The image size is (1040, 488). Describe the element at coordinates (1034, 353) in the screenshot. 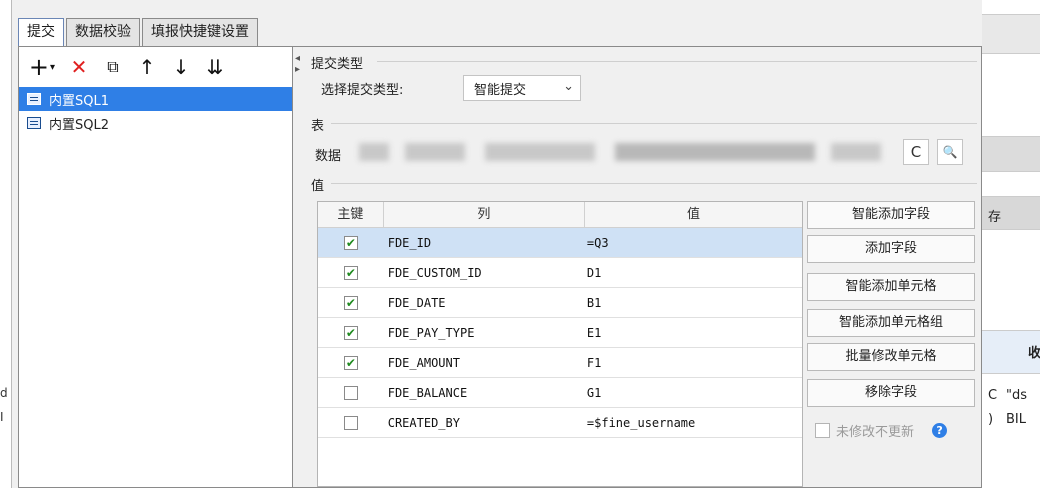

I see `background-text: 收` at that location.